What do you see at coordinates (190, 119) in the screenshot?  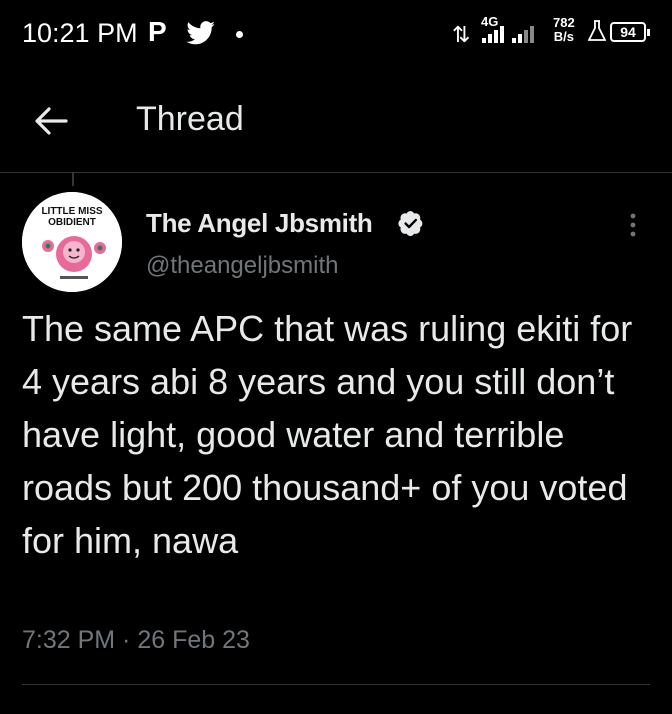 I see `page-title: Thread` at bounding box center [190, 119].